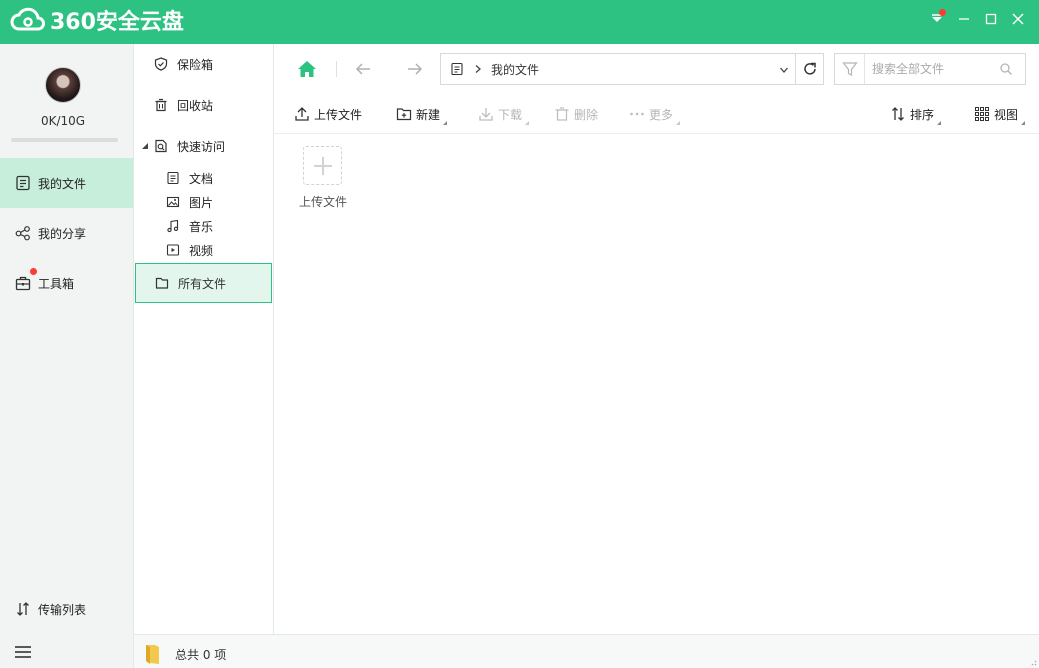 Image resolution: width=1039 pixels, height=668 pixels. What do you see at coordinates (56, 283) in the screenshot?
I see `sidebar-item-label: 工具箱` at bounding box center [56, 283].